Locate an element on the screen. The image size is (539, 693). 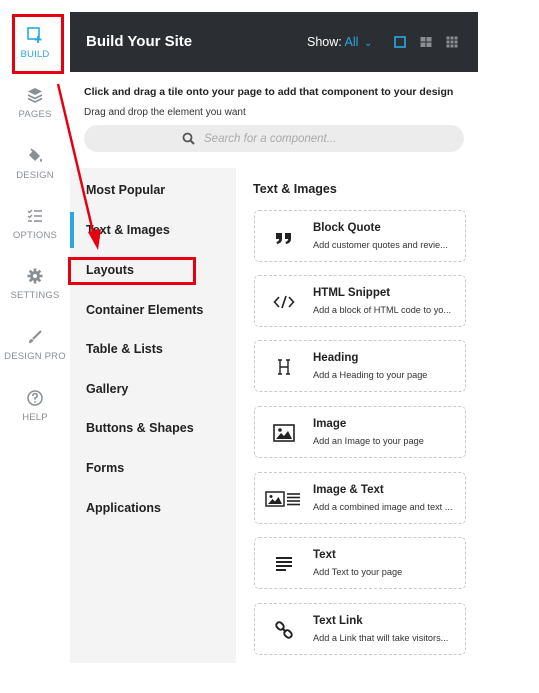
tile-image: Image Add an Image to your page is located at coordinates (360, 432).